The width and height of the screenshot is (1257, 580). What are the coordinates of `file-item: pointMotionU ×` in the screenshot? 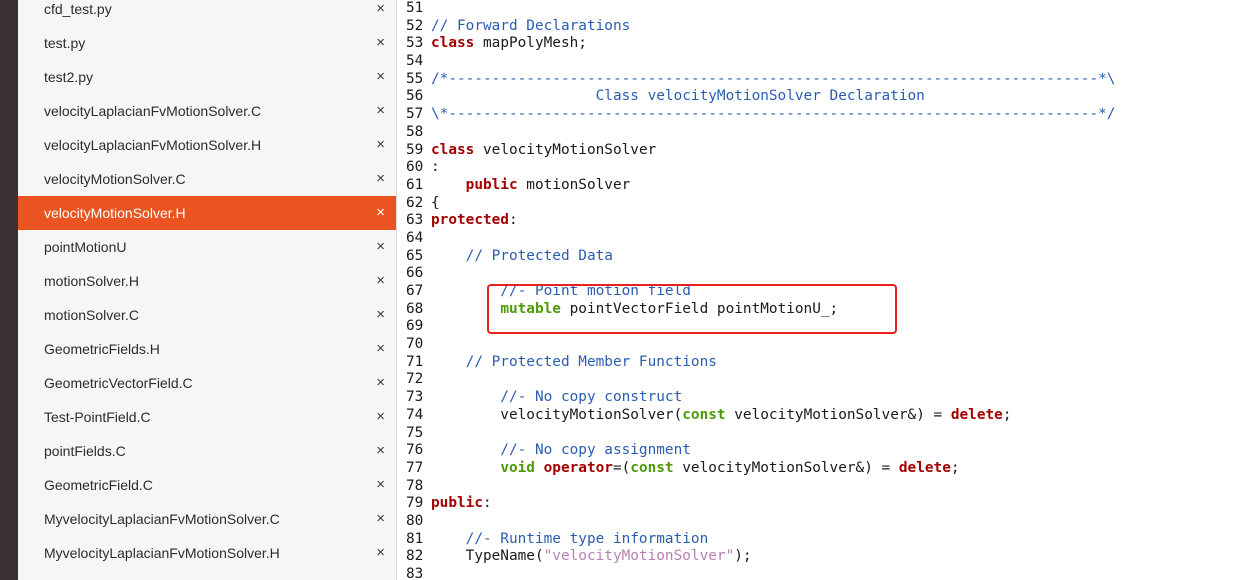 It's located at (207, 247).